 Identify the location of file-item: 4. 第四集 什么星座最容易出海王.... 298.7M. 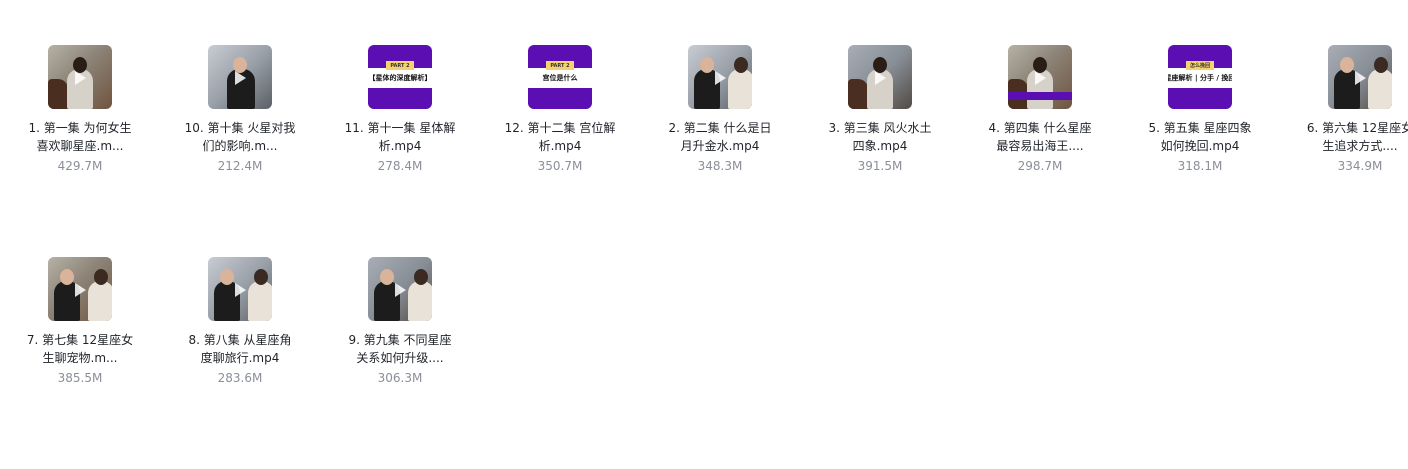
(1040, 151).